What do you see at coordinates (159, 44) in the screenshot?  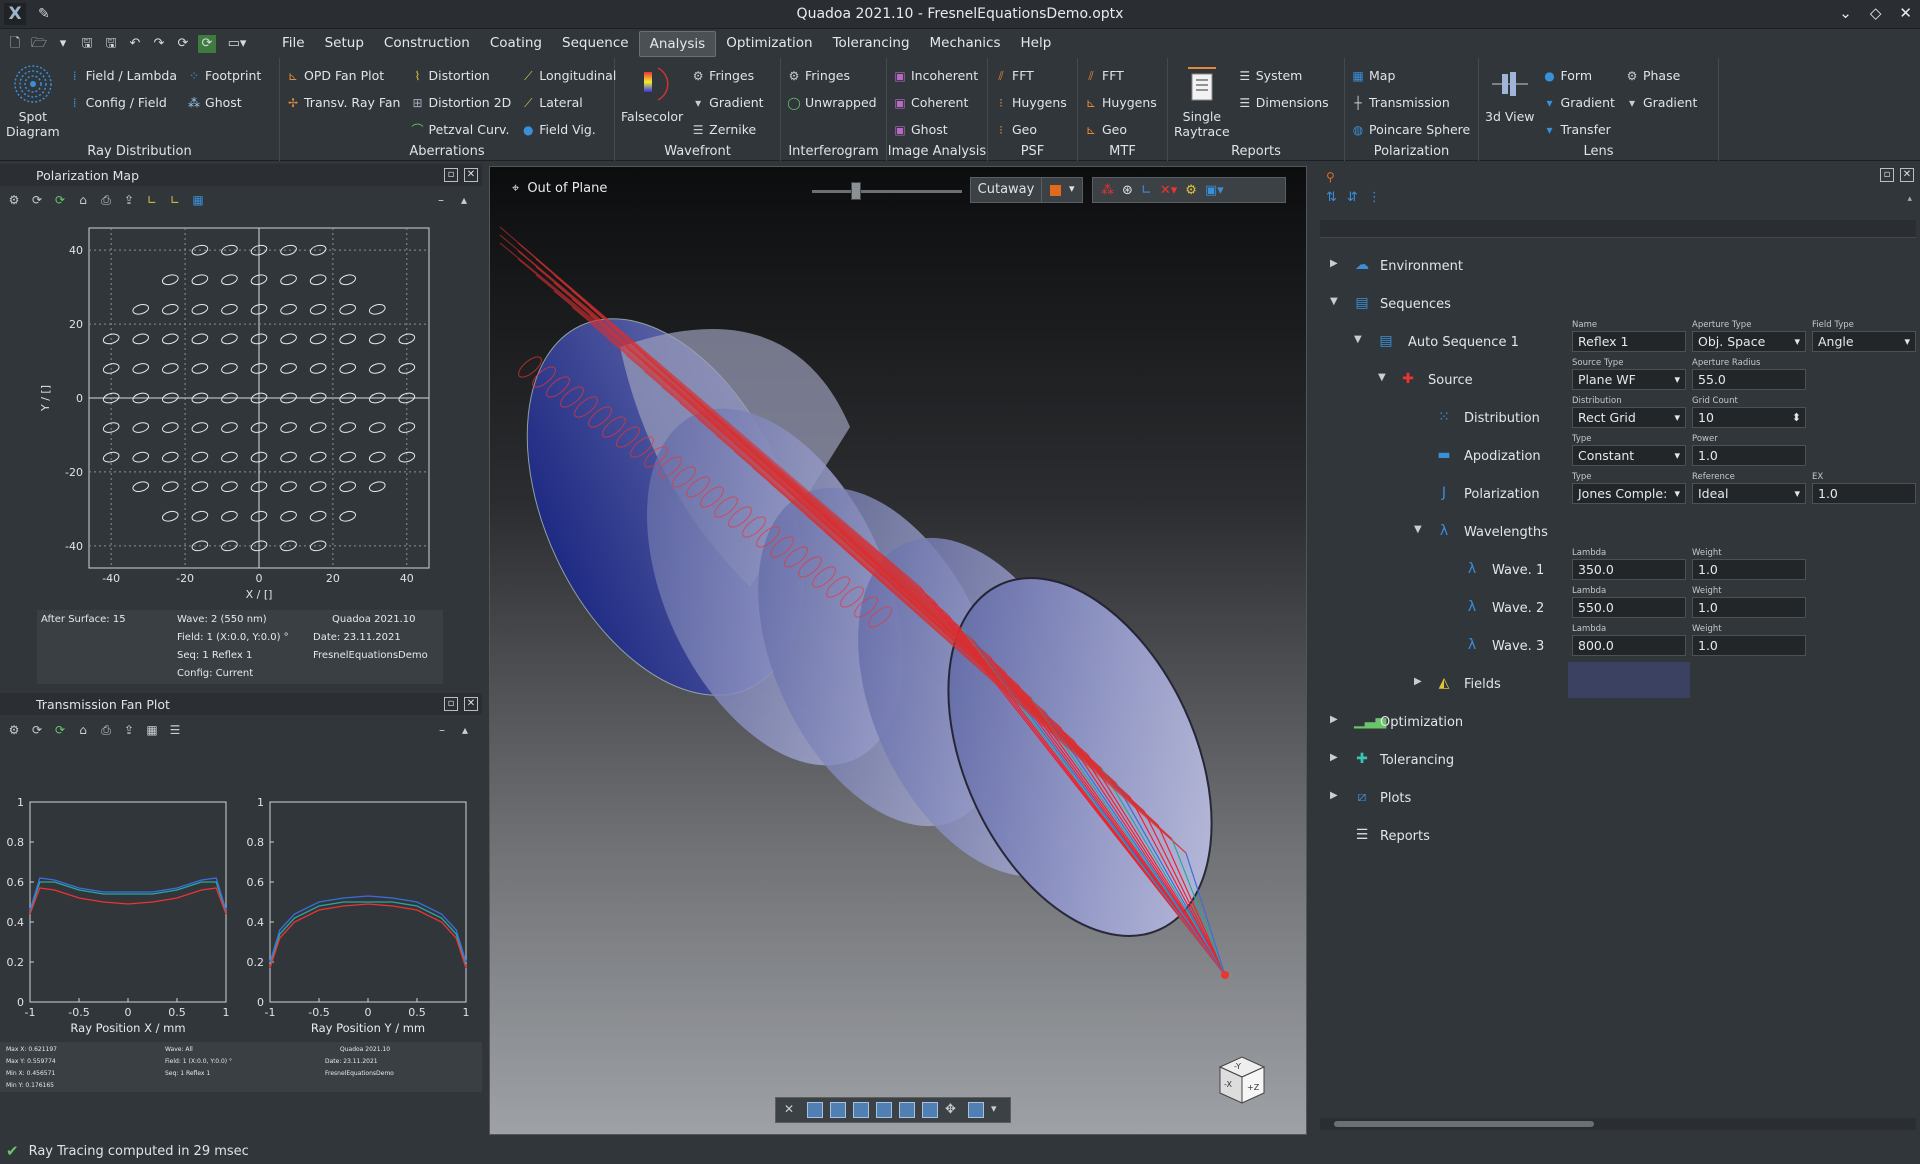 I see `redo-icon: ↷` at bounding box center [159, 44].